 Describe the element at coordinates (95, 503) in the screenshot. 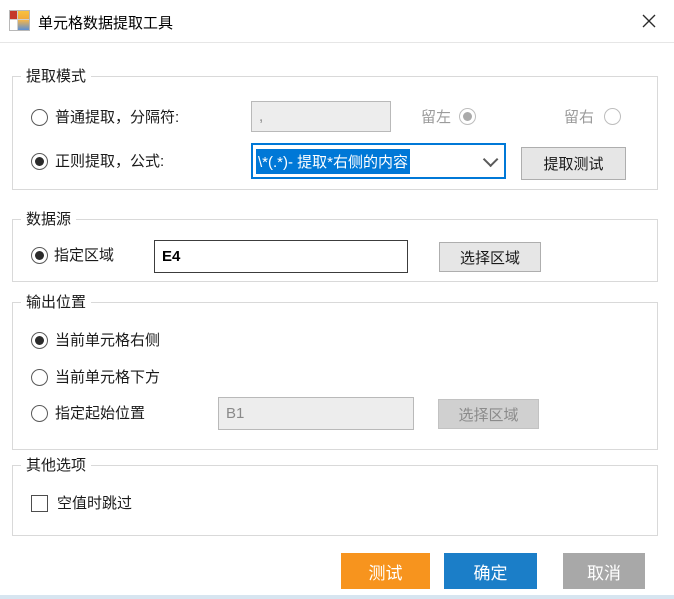

I see `skip-empty-label: 空值时跳过` at that location.